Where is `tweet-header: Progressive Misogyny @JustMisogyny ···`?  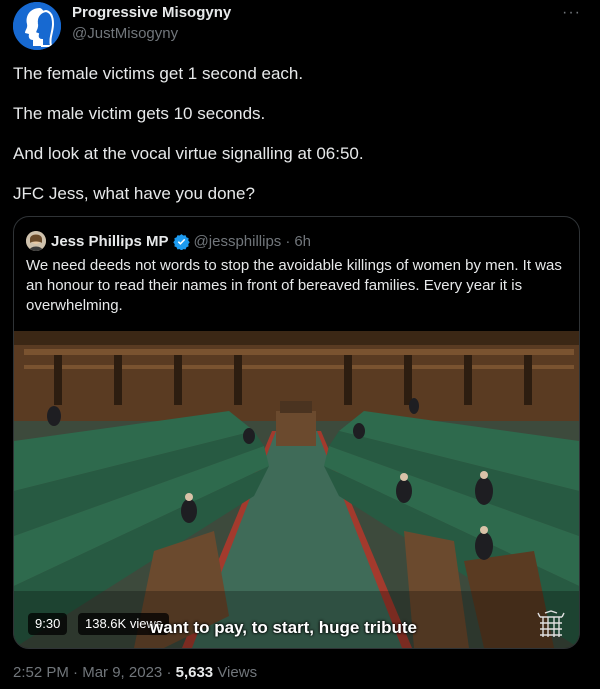
tweet-header: Progressive Misogyny @JustMisogyny ··· is located at coordinates (300, 25).